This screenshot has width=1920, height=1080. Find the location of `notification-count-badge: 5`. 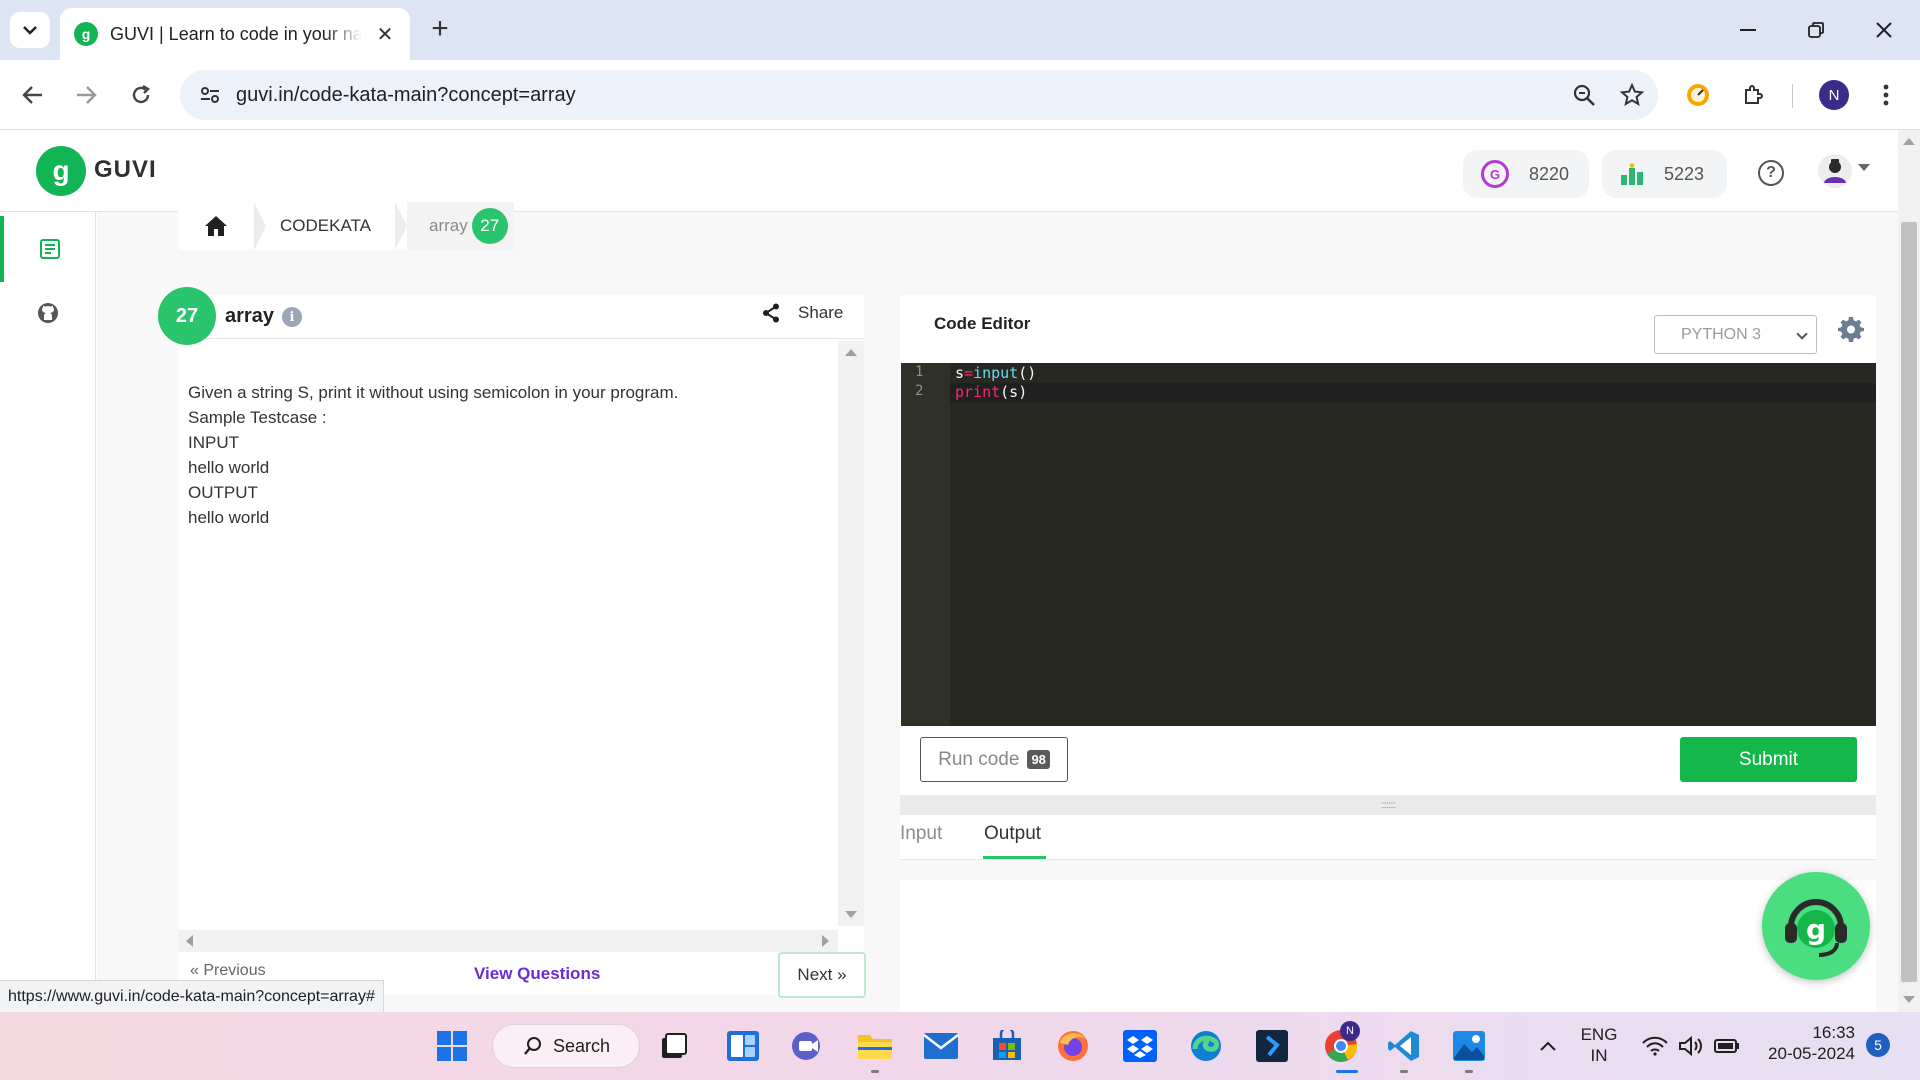

notification-count-badge: 5 is located at coordinates (1878, 1045).